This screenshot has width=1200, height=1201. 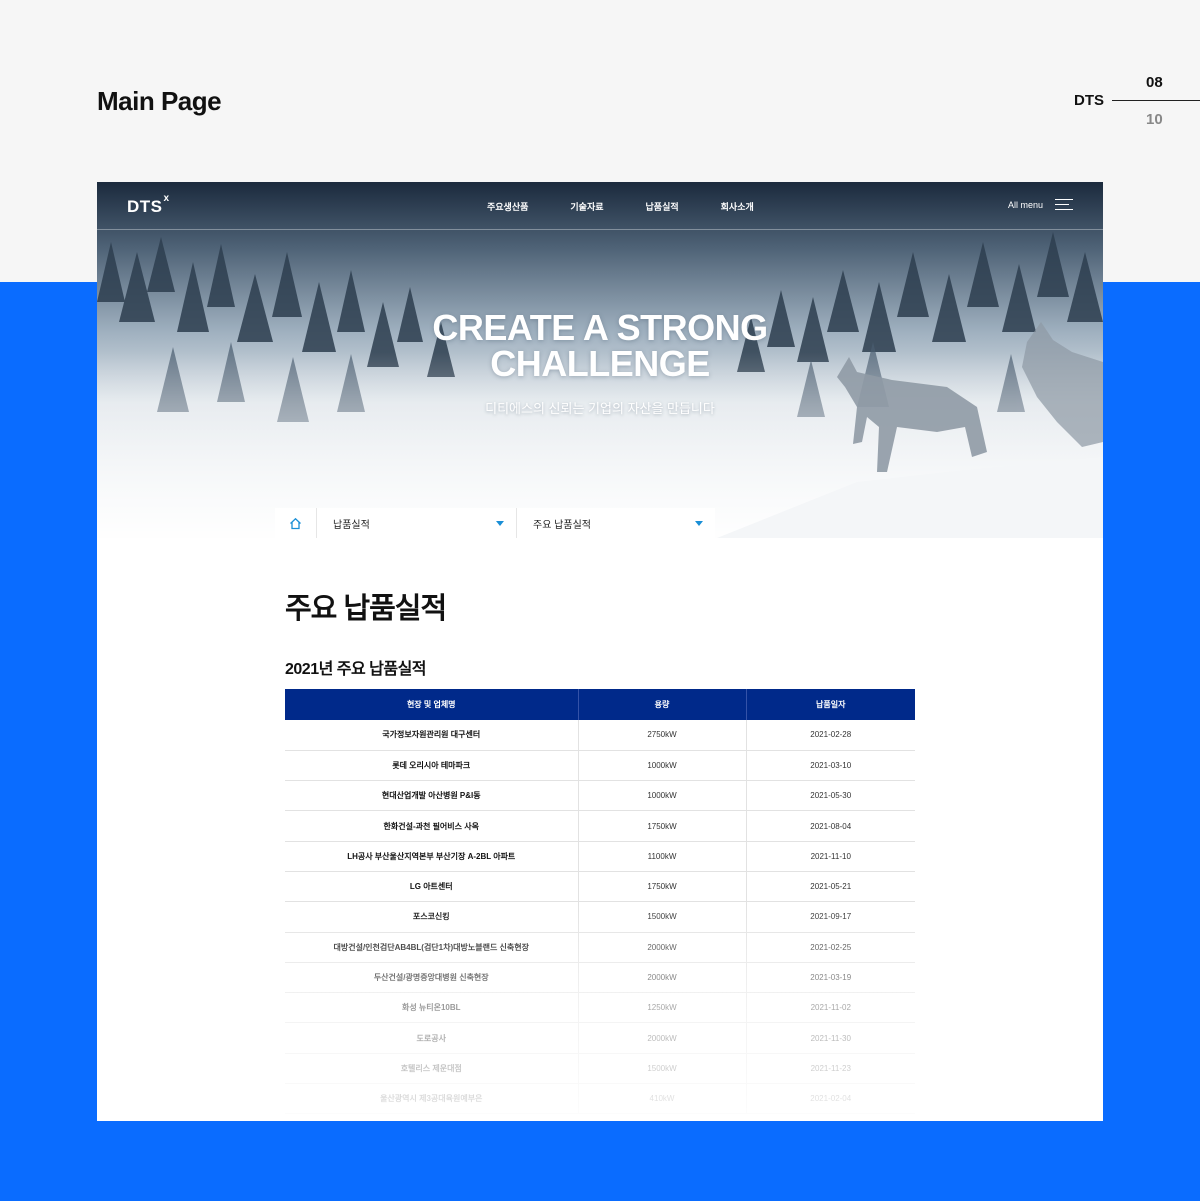 What do you see at coordinates (432, 1008) in the screenshot?
I see `cell-site: 화성 뉴티온10BL` at bounding box center [432, 1008].